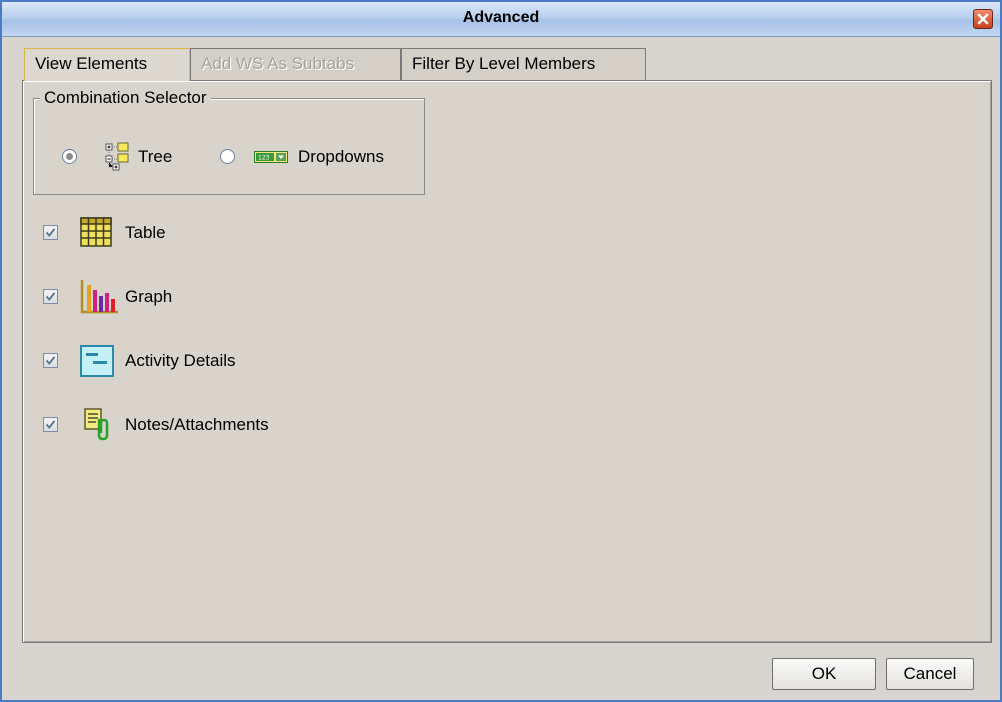 Image resolution: width=1002 pixels, height=702 pixels. Describe the element at coordinates (69, 156) in the screenshot. I see `tree-radio` at that location.